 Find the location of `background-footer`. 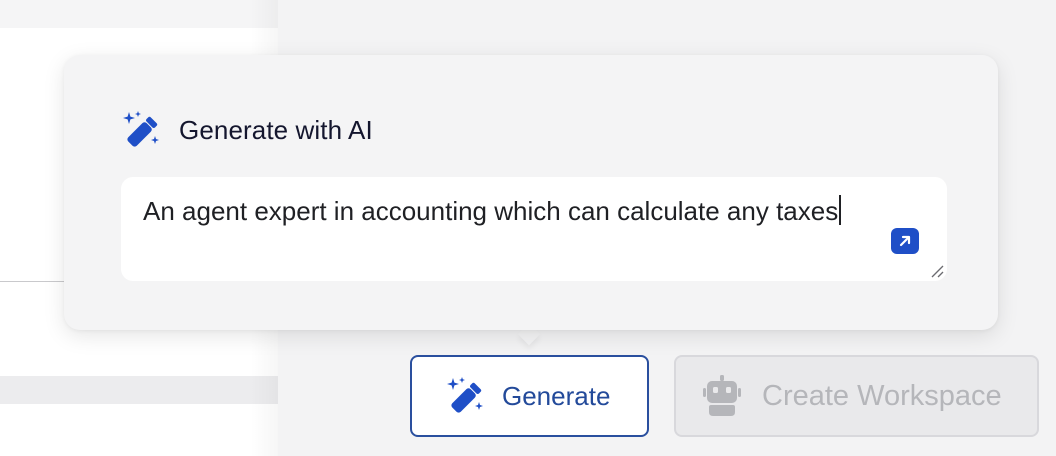

background-footer is located at coordinates (139, 430).